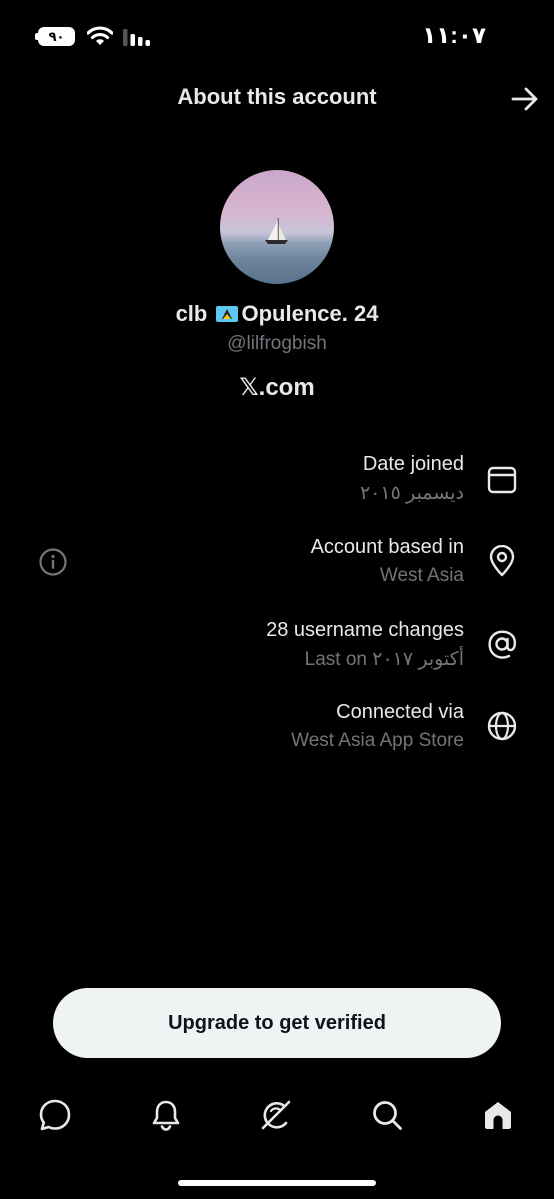  What do you see at coordinates (53, 562) in the screenshot?
I see `info-icon` at bounding box center [53, 562].